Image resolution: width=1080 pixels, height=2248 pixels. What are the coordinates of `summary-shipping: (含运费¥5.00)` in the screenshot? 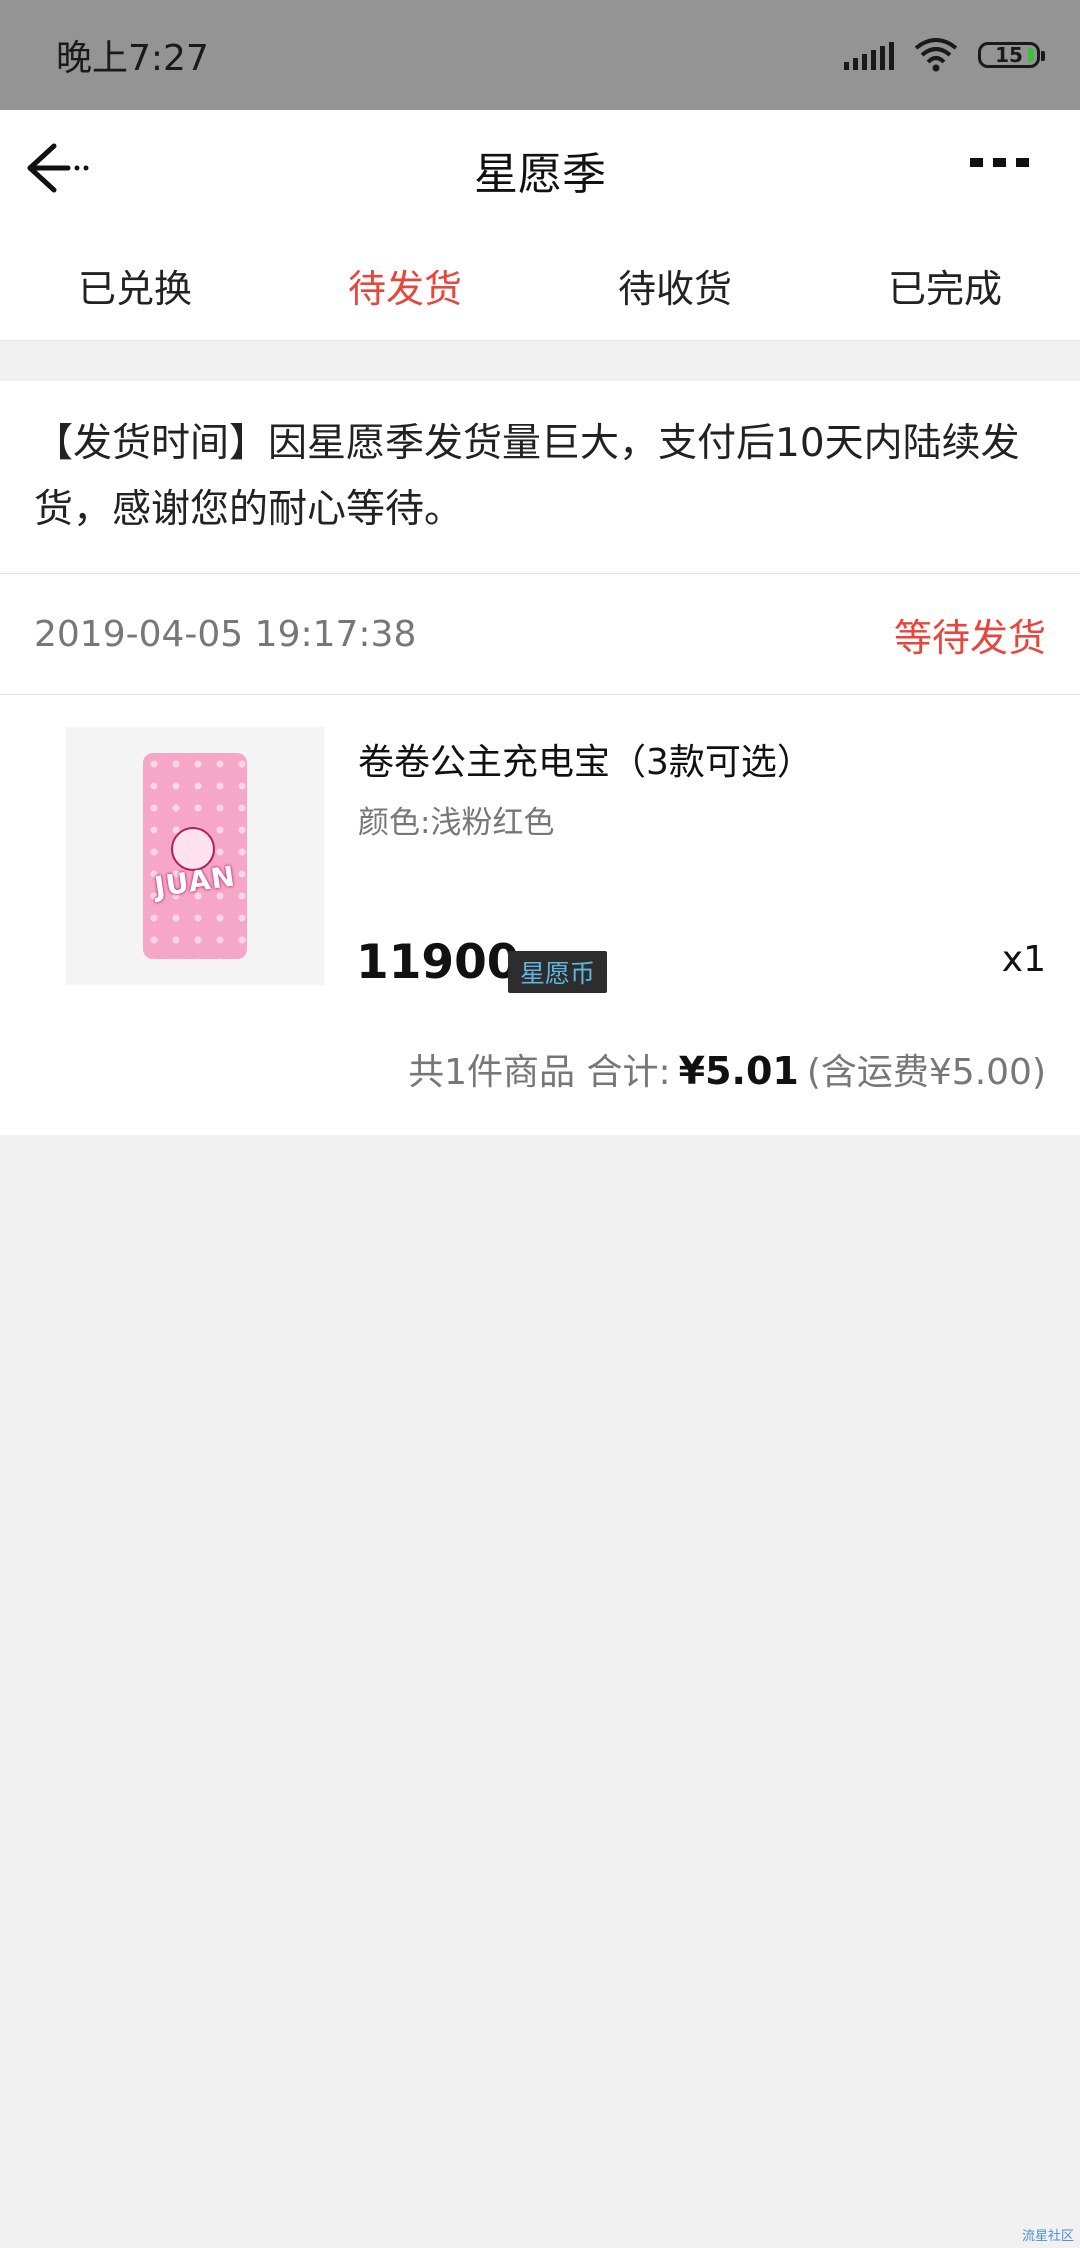 It's located at (926, 1072).